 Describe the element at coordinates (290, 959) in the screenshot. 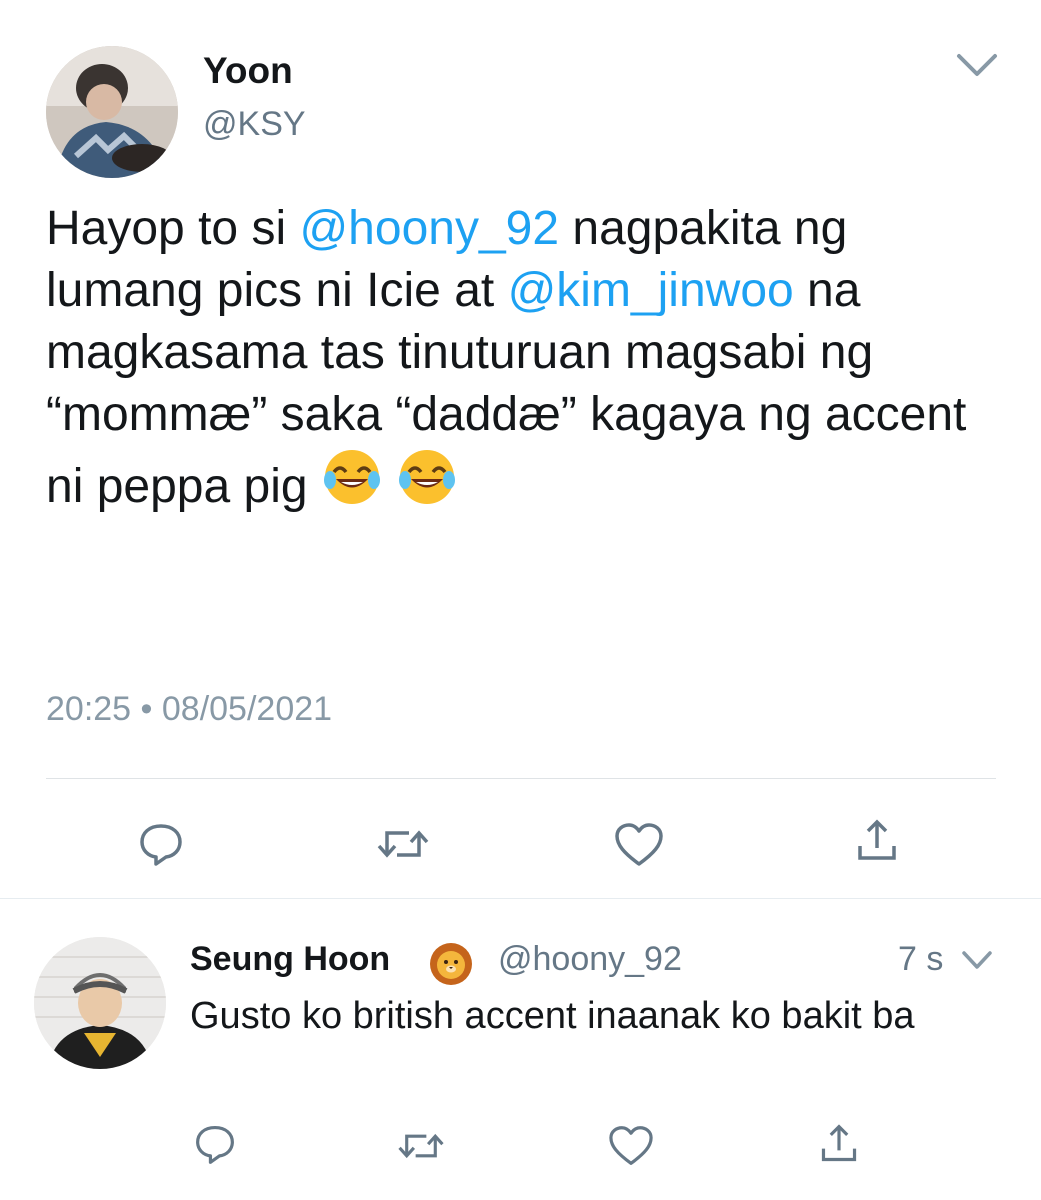

I see `reply-author-name: Seung Hoon` at that location.